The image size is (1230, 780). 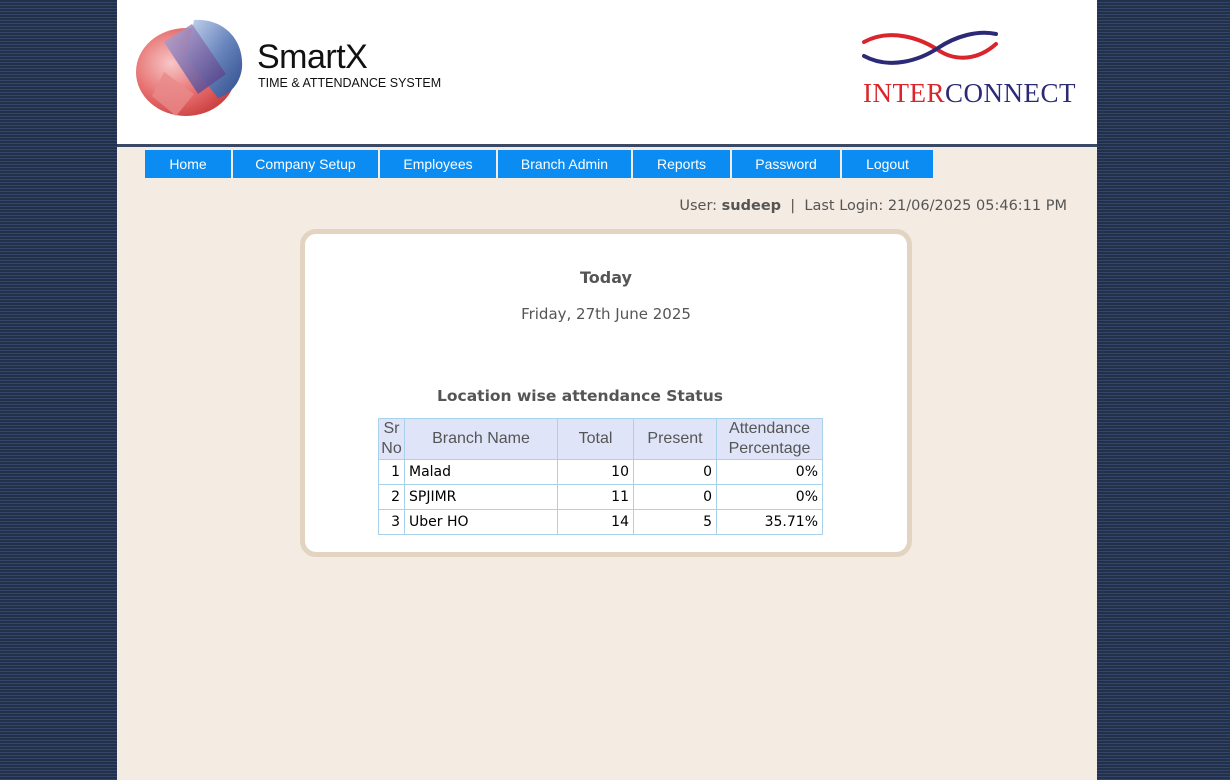 I want to click on smartx-logo-icon, so click(x=189, y=67).